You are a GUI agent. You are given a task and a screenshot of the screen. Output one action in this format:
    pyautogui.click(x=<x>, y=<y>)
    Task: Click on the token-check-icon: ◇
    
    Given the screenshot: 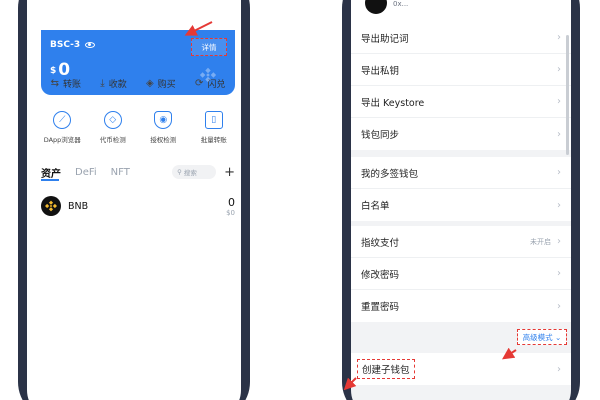 What is the action you would take?
    pyautogui.click(x=112, y=120)
    